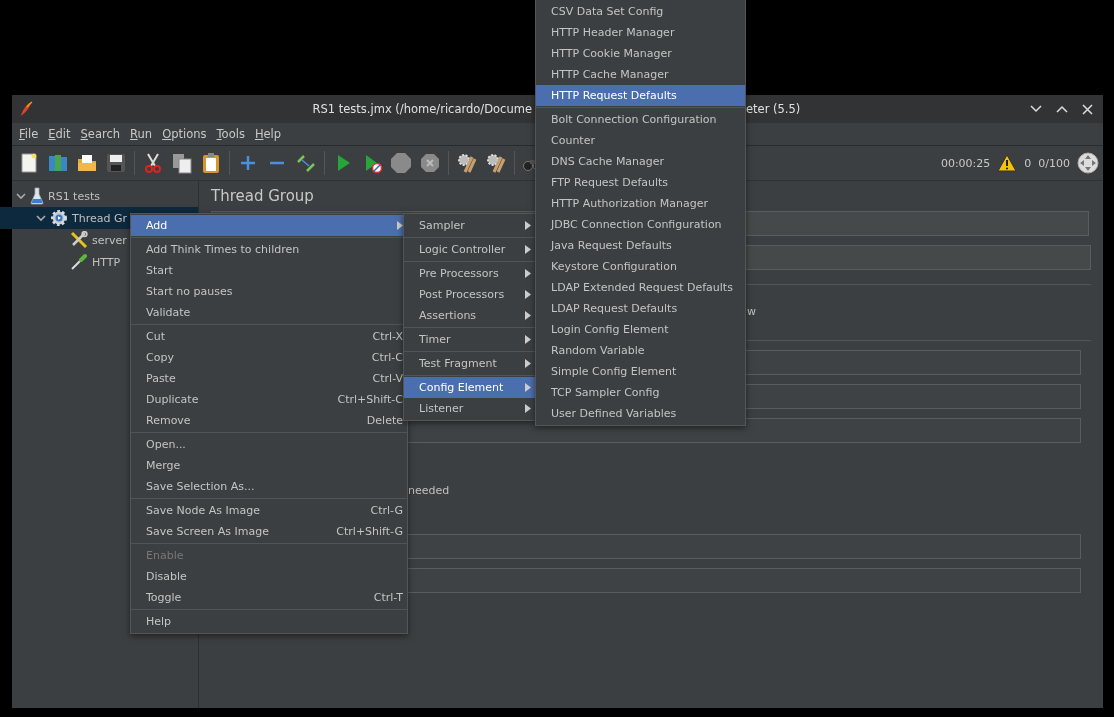 The width and height of the screenshot is (1114, 717). What do you see at coordinates (59, 218) in the screenshot?
I see `gear-icon` at bounding box center [59, 218].